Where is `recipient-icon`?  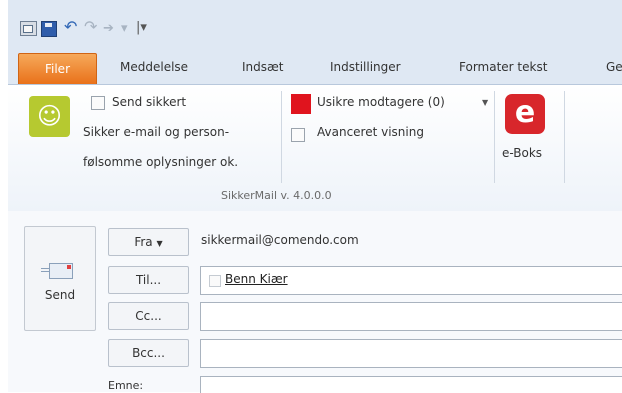
recipient-icon is located at coordinates (215, 281).